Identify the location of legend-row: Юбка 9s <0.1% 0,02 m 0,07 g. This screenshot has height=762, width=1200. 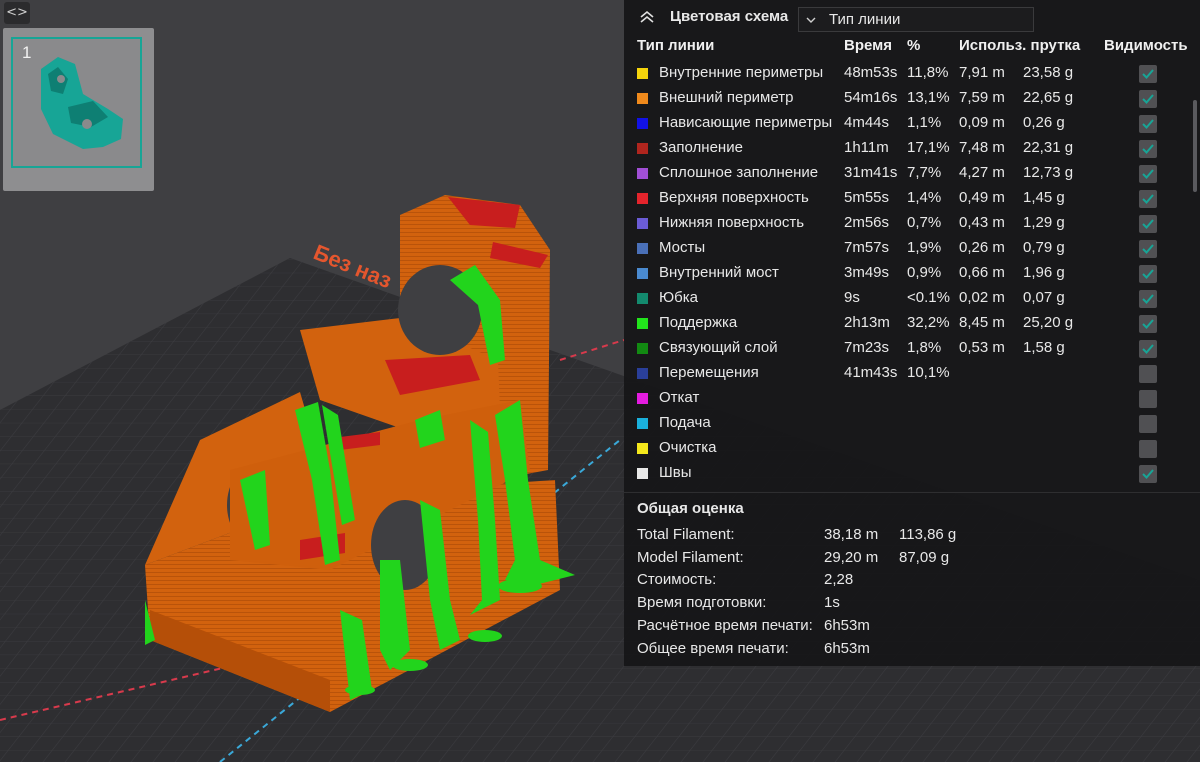
(912, 298).